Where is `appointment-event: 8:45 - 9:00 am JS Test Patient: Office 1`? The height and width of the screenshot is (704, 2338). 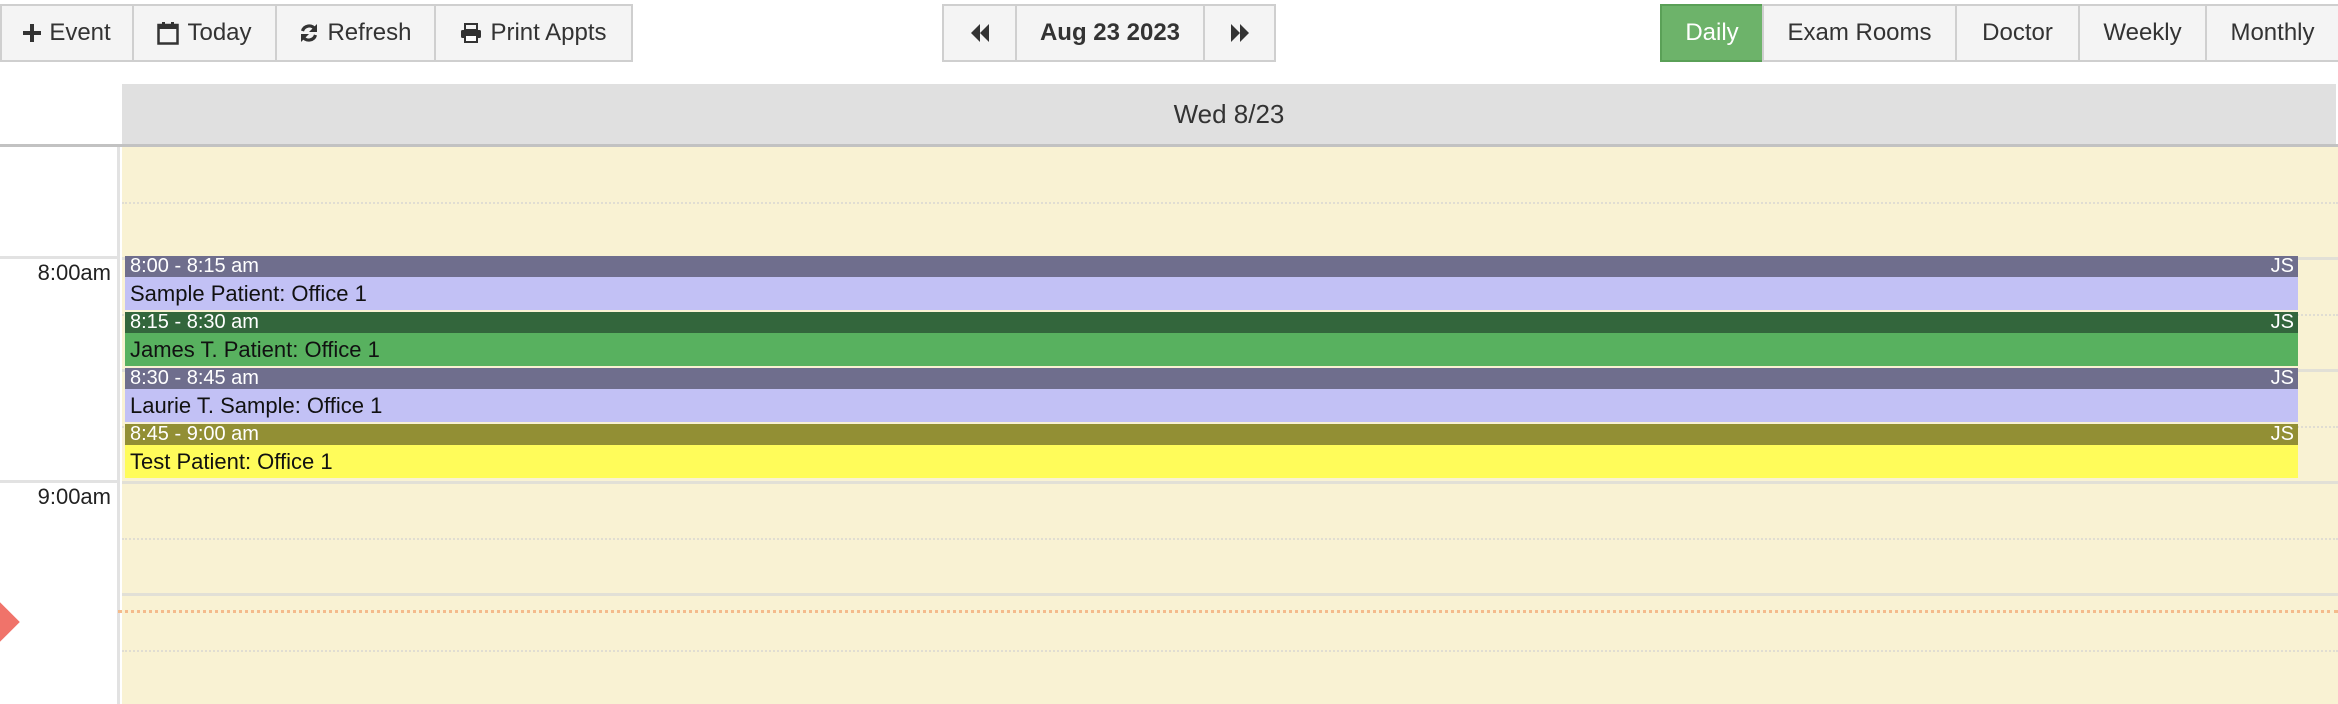
appointment-event: 8:45 - 9:00 am JS Test Patient: Office 1 is located at coordinates (1211, 451).